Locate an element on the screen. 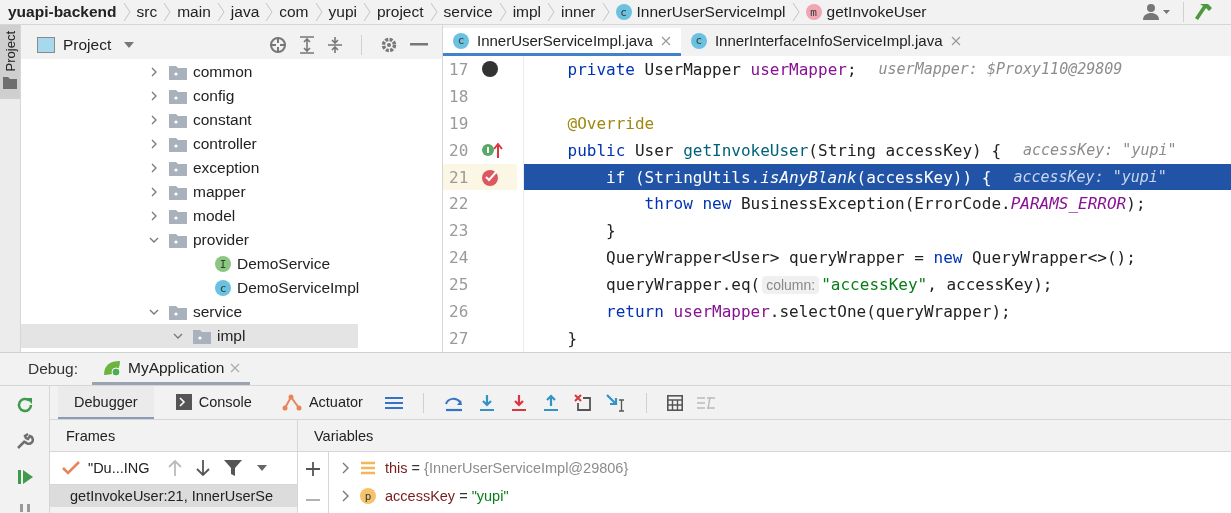 The image size is (1231, 513). calculator-icon is located at coordinates (674, 402).